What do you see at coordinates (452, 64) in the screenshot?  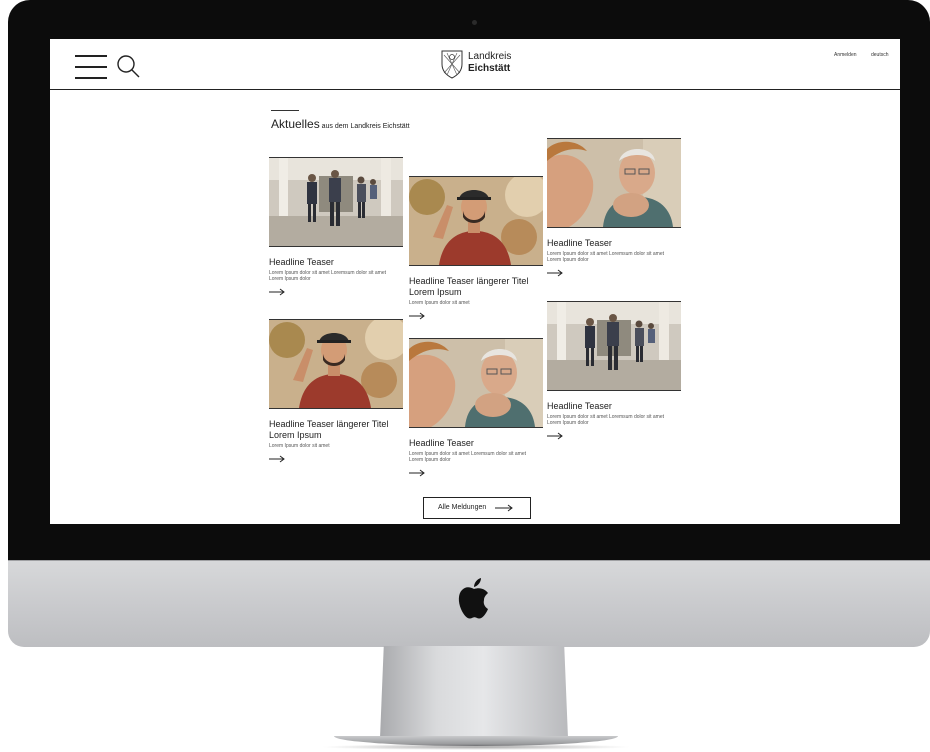 I see `crest-icon` at bounding box center [452, 64].